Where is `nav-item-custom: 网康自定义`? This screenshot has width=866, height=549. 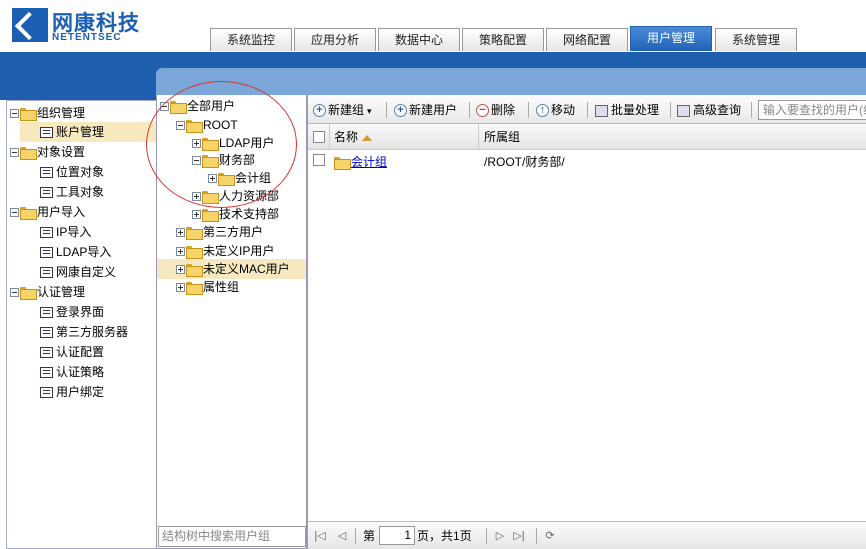 nav-item-custom: 网康自定义 is located at coordinates (68, 272).